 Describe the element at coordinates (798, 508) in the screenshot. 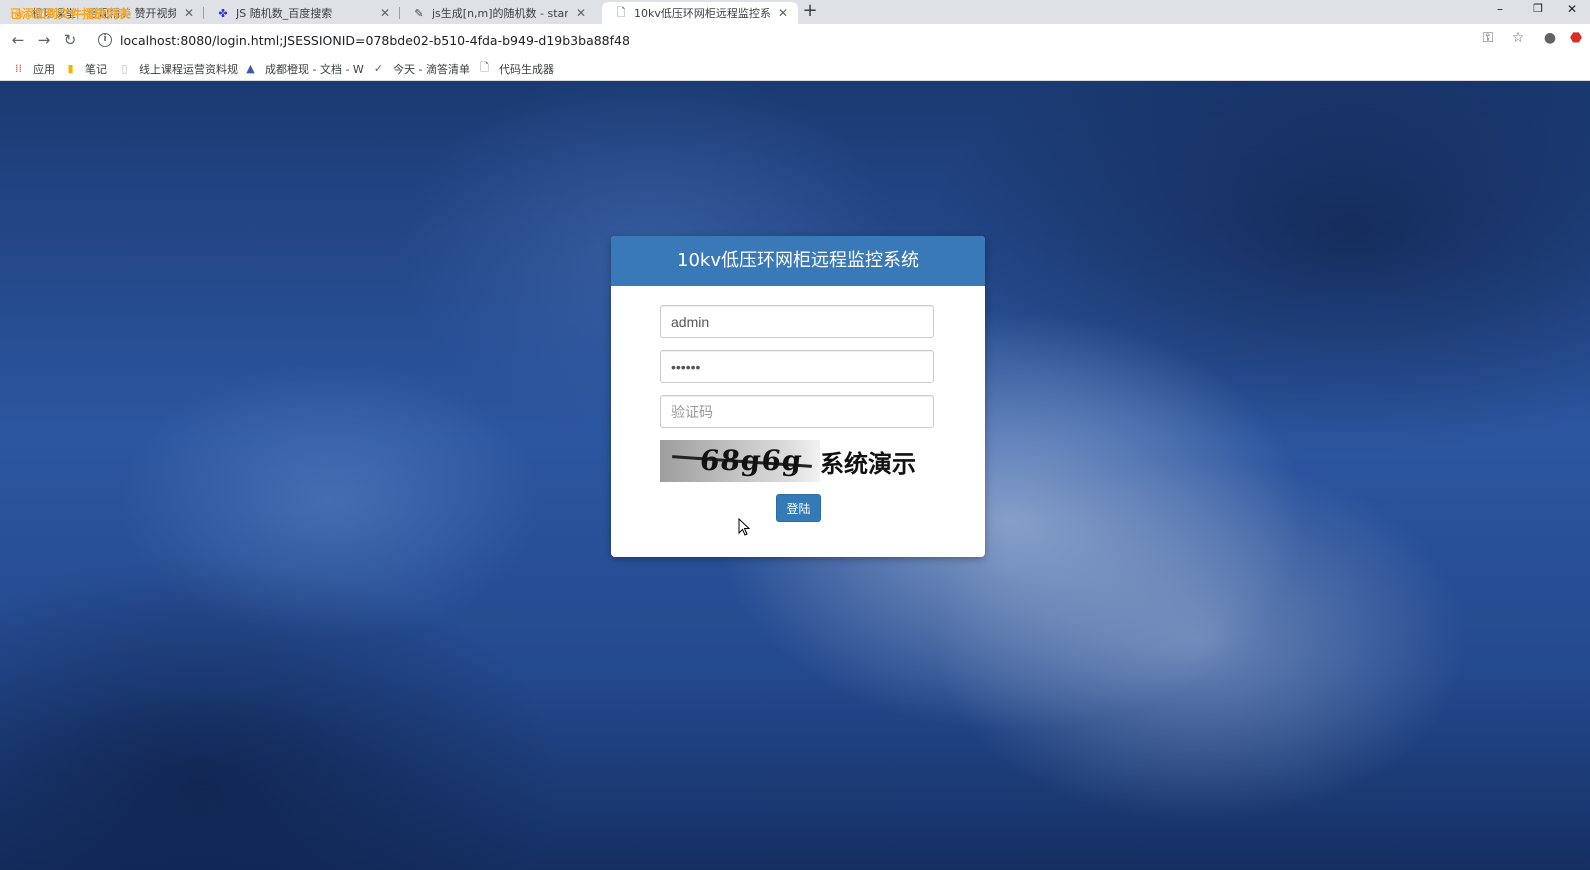

I see `login-button: 登陆` at that location.